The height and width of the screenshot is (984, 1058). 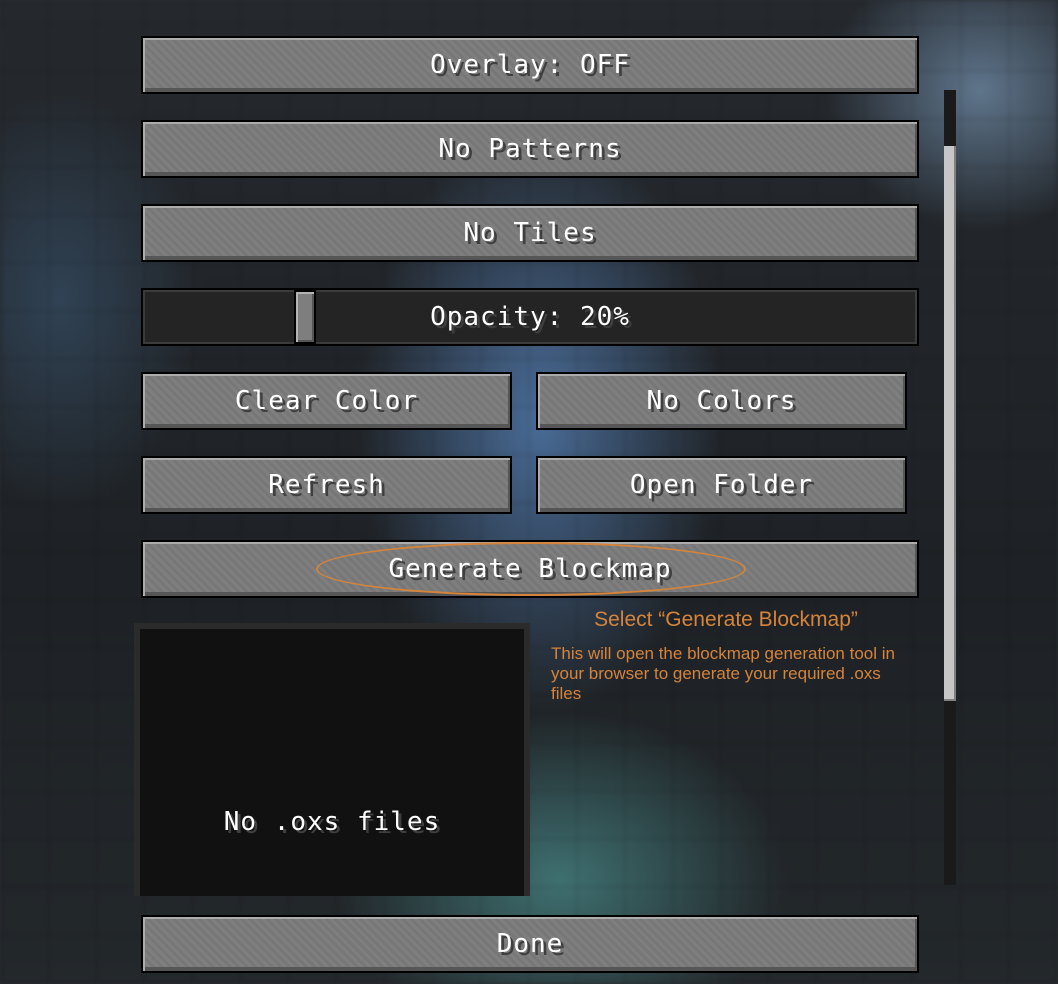 What do you see at coordinates (530, 65) in the screenshot?
I see `overlay-toggle-button: Overlay: OFF` at bounding box center [530, 65].